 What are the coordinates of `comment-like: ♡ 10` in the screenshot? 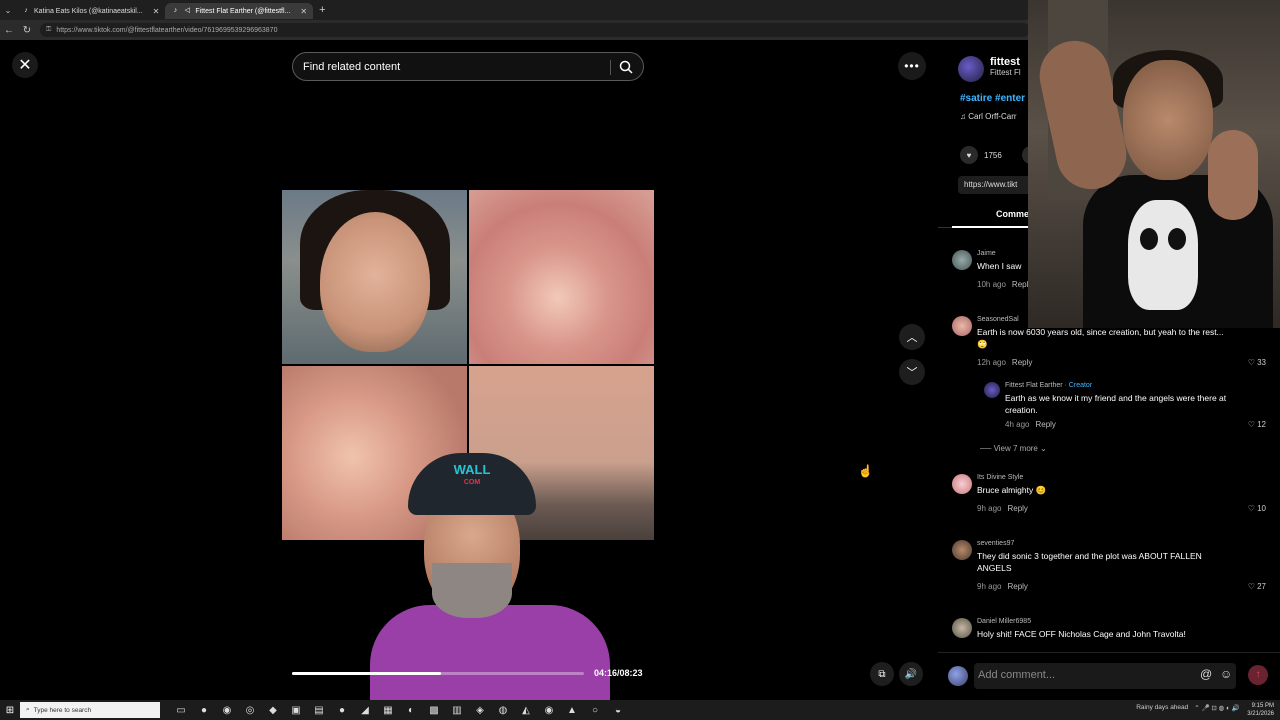 It's located at (1257, 508).